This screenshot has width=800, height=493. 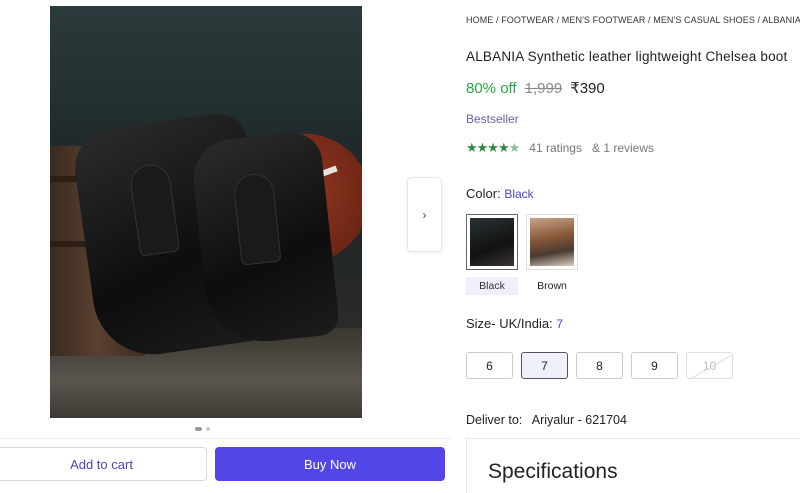 I want to click on action-bar: Add to cart Buy Now, so click(x=226, y=465).